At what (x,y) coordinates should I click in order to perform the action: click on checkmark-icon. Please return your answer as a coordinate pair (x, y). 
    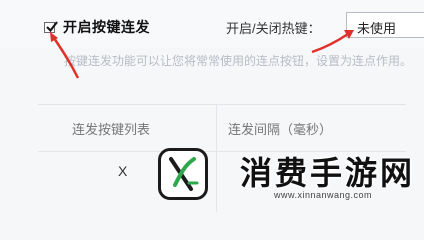
    Looking at the image, I should click on (52, 27).